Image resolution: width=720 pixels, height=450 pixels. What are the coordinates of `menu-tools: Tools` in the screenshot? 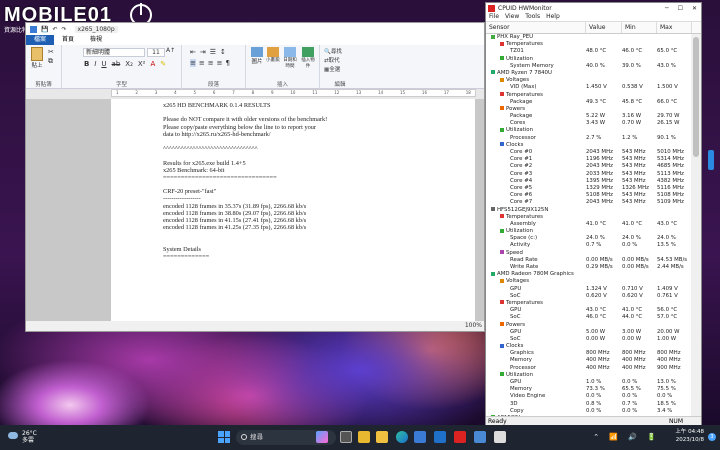 It's located at (532, 17).